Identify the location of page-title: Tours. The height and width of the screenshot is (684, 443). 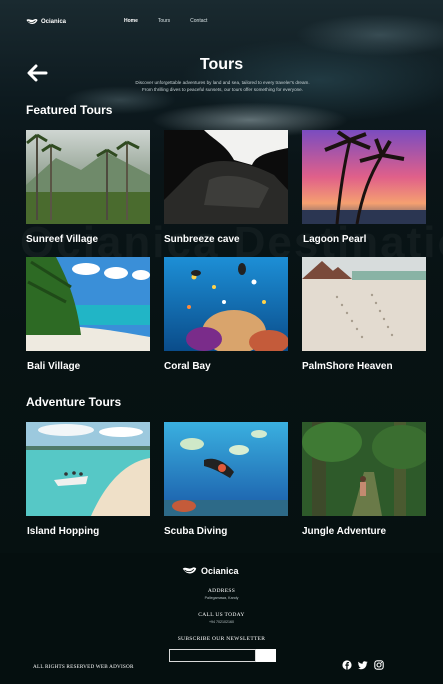
(221, 64).